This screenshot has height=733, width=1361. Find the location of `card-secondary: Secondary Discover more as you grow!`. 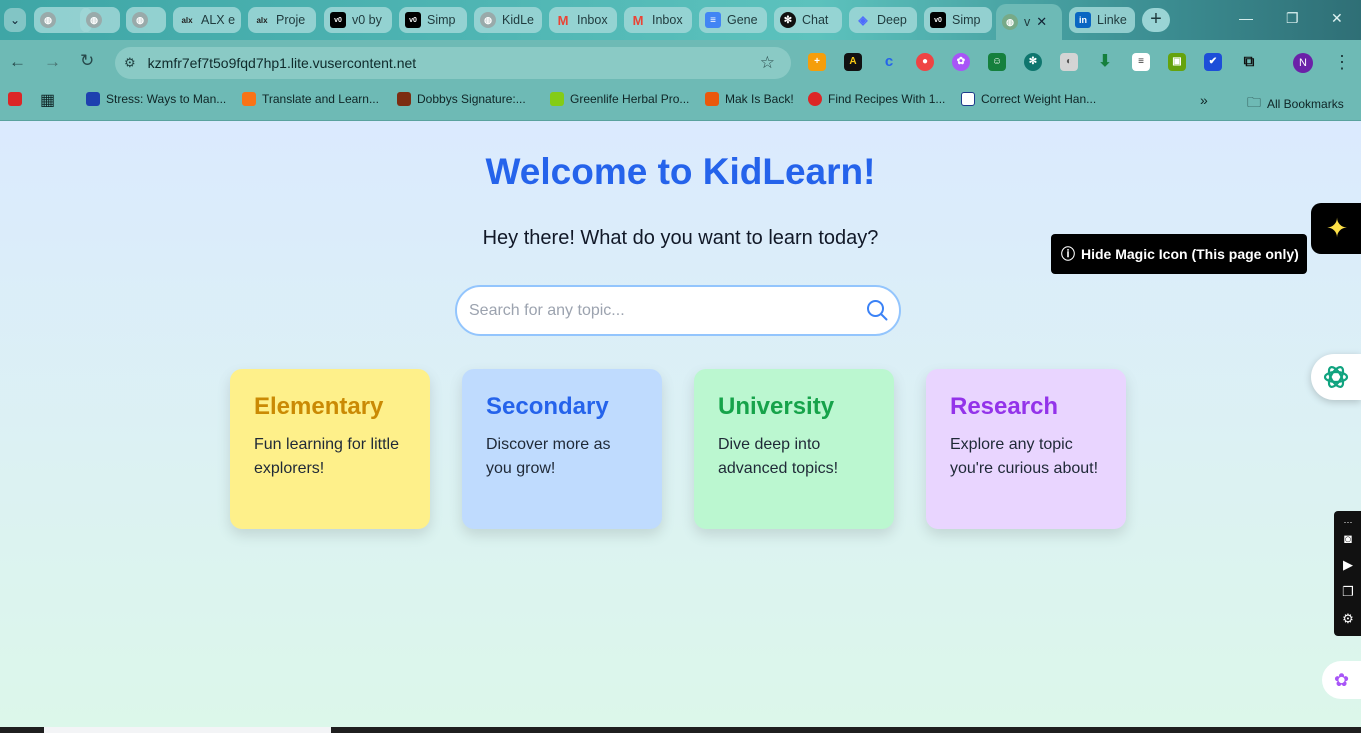

card-secondary: Secondary Discover more as you grow! is located at coordinates (562, 449).